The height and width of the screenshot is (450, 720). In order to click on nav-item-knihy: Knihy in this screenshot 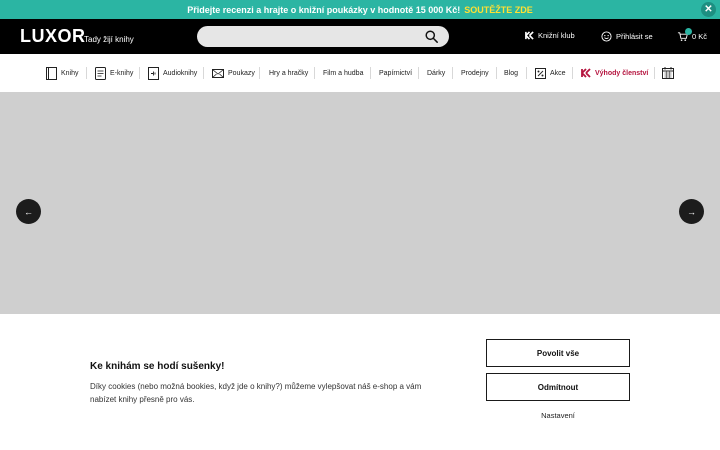, I will do `click(62, 73)`.